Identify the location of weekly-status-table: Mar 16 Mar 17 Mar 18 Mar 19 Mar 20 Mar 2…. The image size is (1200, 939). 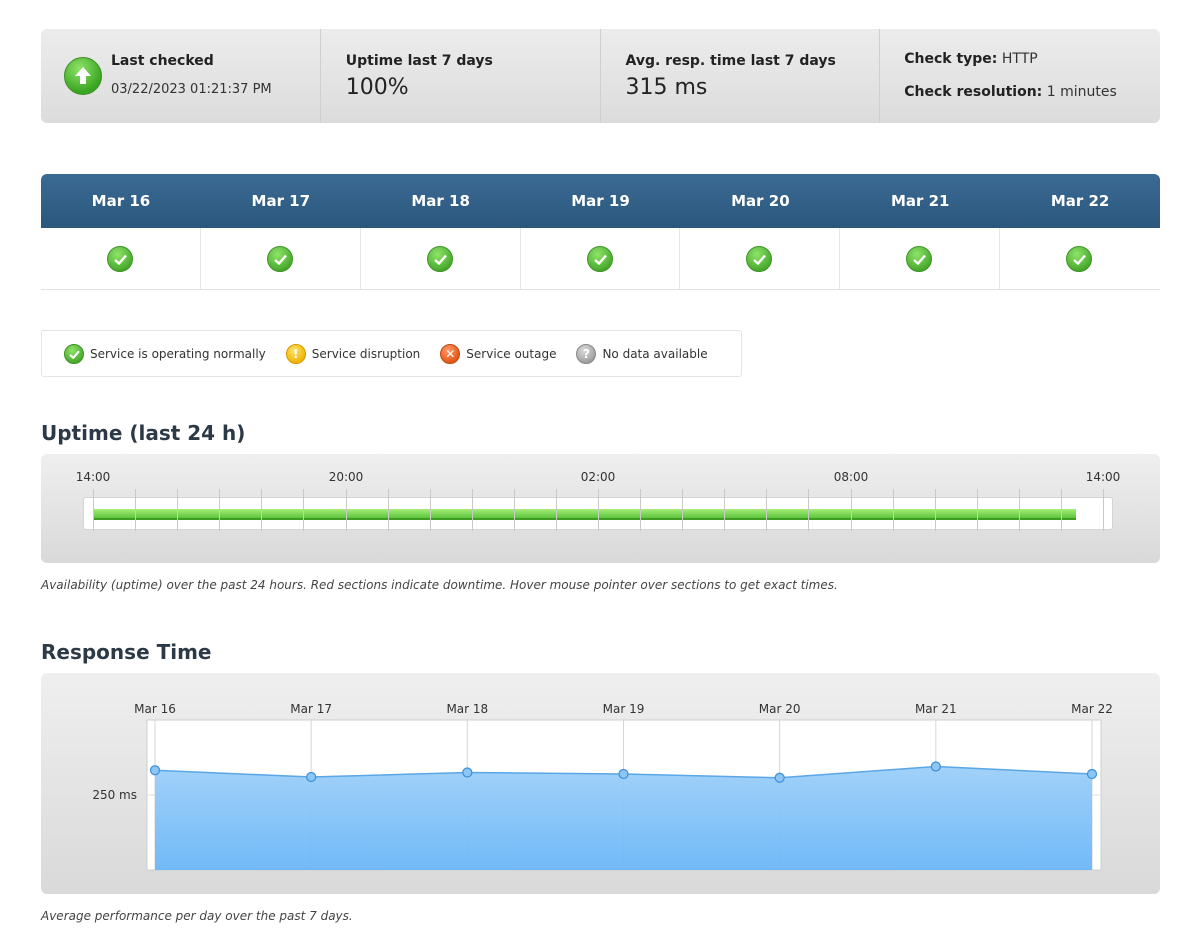
(600, 232).